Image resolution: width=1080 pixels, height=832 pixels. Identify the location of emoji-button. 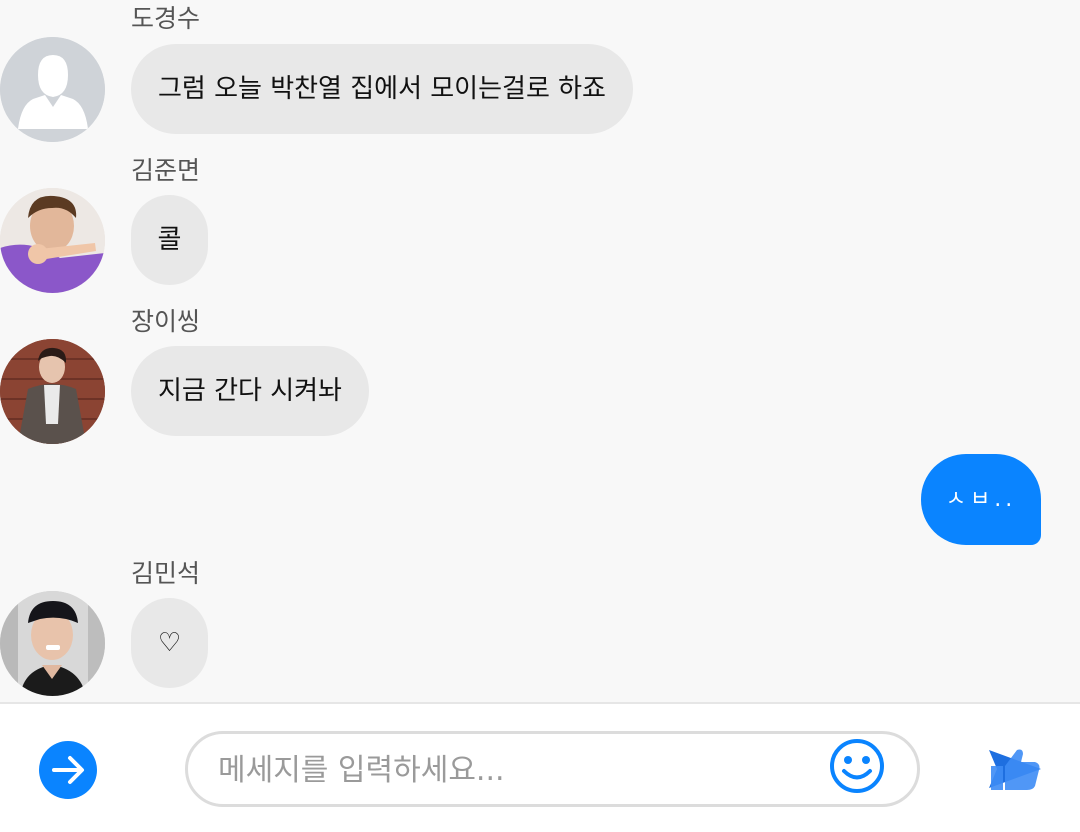
(857, 766).